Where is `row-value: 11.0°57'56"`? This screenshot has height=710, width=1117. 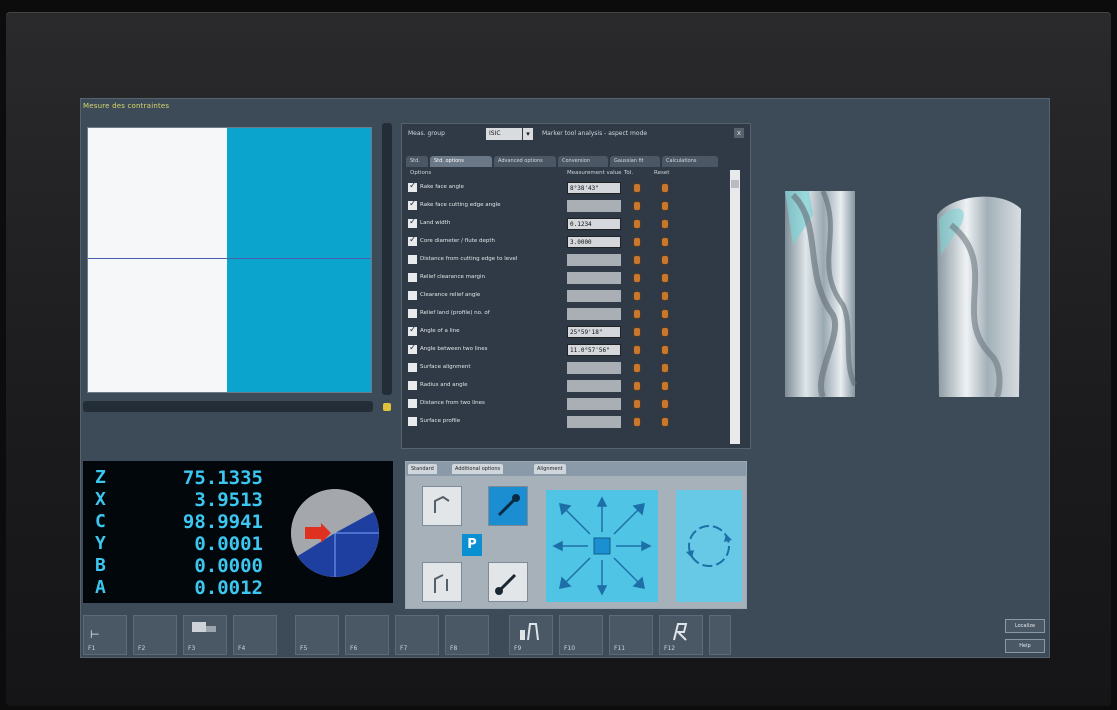 row-value: 11.0°57'56" is located at coordinates (594, 350).